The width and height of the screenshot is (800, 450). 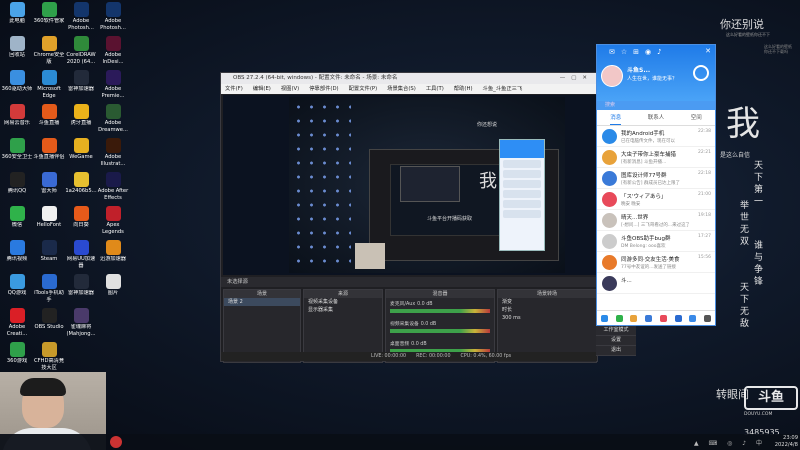 I want to click on desktop-icon: iTools手机助手, so click(x=49, y=291).